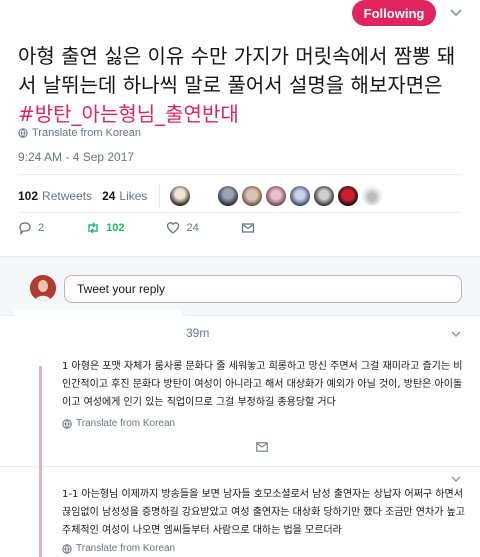  I want to click on tweet-actions: 2 102 24, so click(157, 228).